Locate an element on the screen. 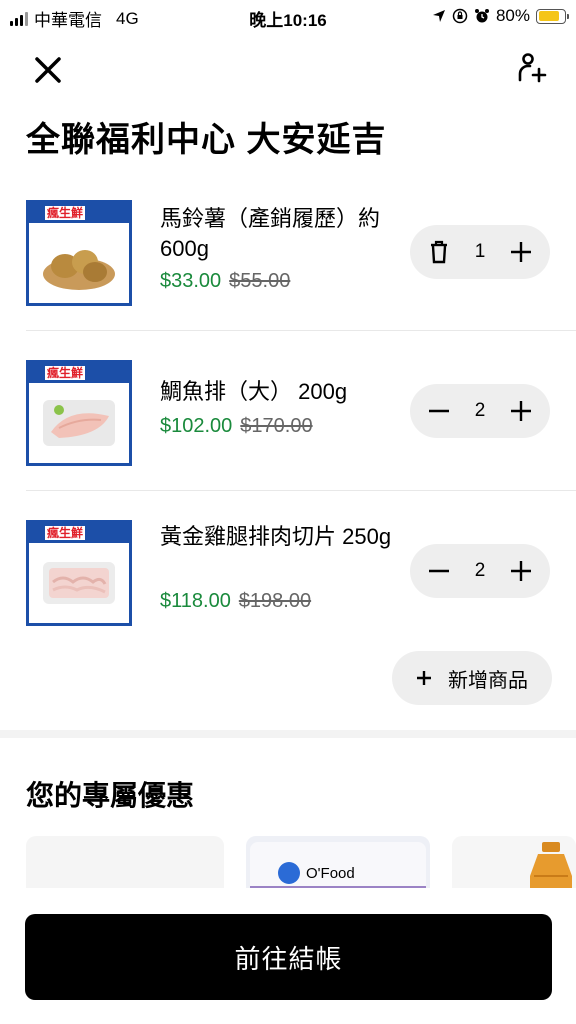  battery-percent: 80% is located at coordinates (512, 15).